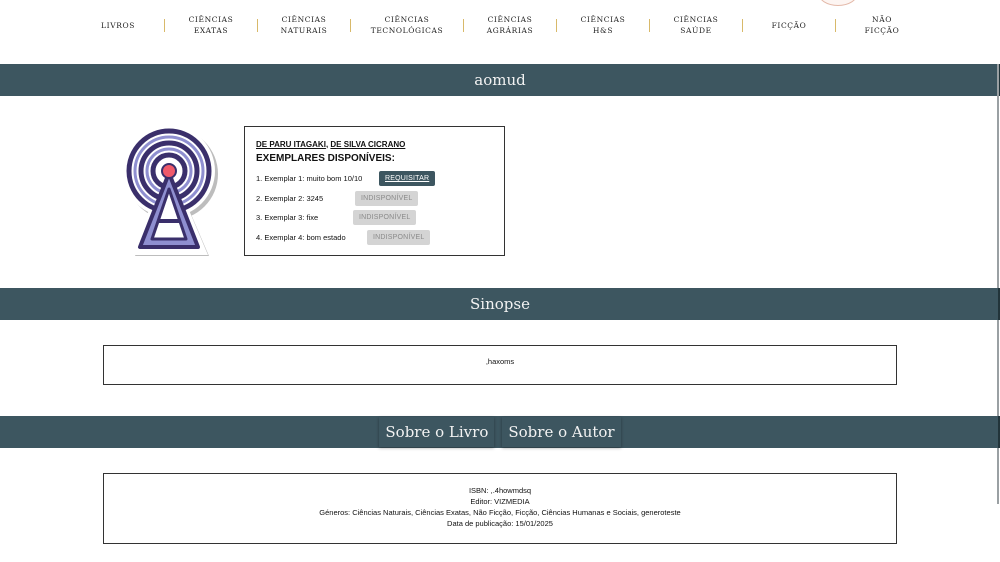 This screenshot has width=1000, height=562. What do you see at coordinates (211, 25) in the screenshot?
I see `nav-ciencias-exatas: CIÊNCIAS EXATAS` at bounding box center [211, 25].